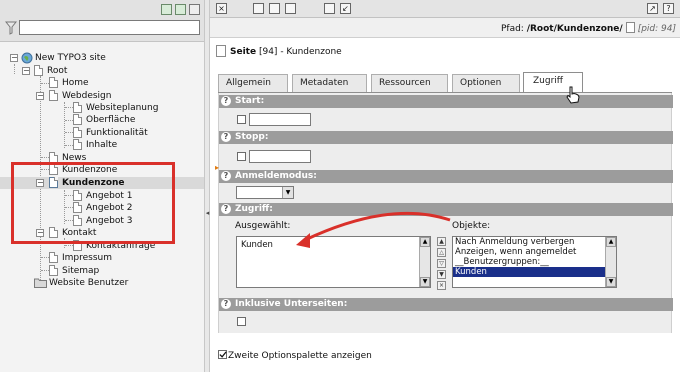 This screenshot has width=680, height=372. I want to click on section-include-subpages: ? Inklusive Unterseiten:, so click(446, 304).